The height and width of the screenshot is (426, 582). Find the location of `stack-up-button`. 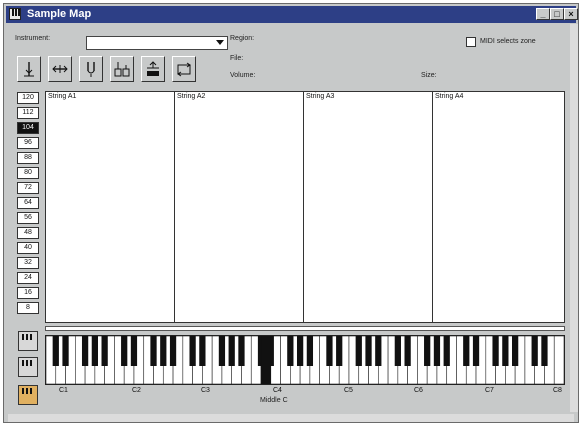

stack-up-button is located at coordinates (153, 69).